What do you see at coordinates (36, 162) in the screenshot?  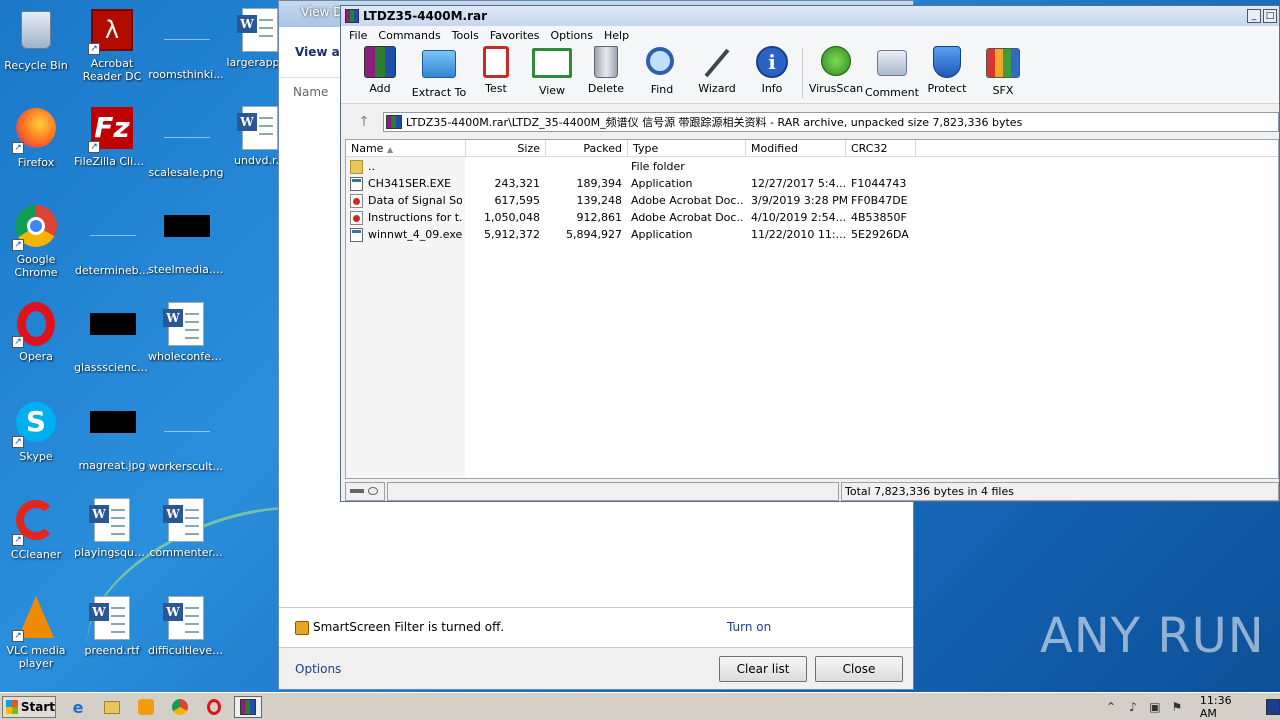 I see `desktop-icon-label: Firefox` at bounding box center [36, 162].